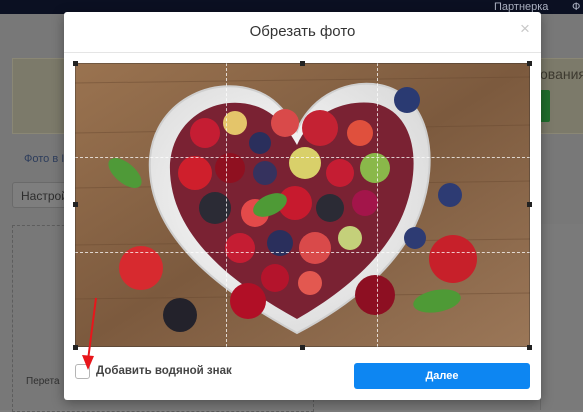 This screenshot has width=583, height=412. Describe the element at coordinates (529, 347) in the screenshot. I see `crop-handle-bottom-right` at that location.